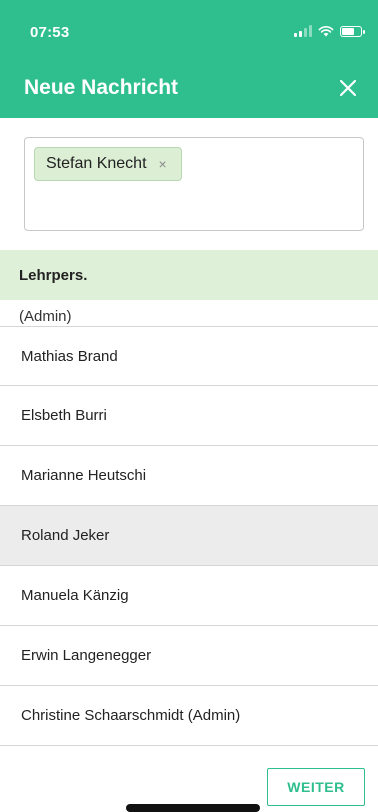 Image resolution: width=378 pixels, height=812 pixels. What do you see at coordinates (194, 184) in the screenshot?
I see `recipient-input: Stefan Knecht ×` at bounding box center [194, 184].